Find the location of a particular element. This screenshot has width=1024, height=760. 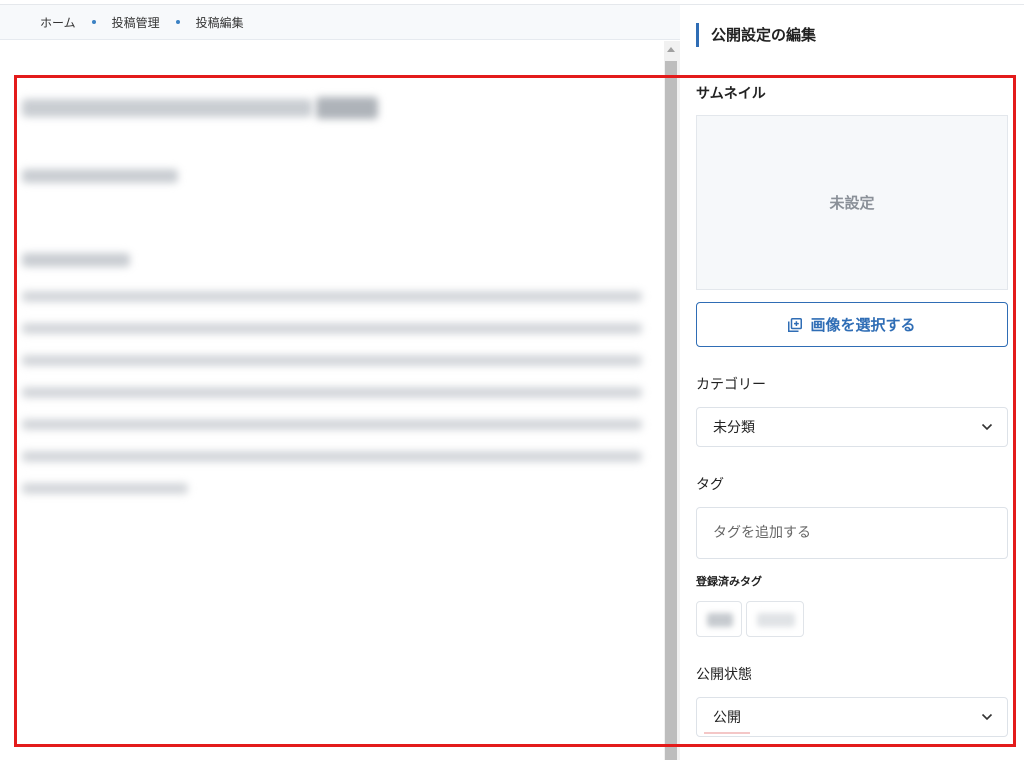

status-select: 公開 is located at coordinates (852, 717).